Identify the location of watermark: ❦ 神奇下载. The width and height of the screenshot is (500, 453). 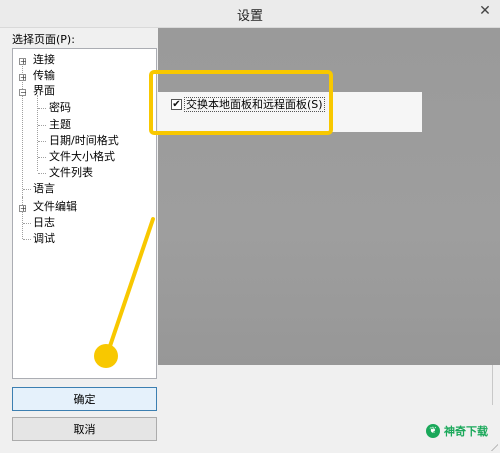
(457, 431).